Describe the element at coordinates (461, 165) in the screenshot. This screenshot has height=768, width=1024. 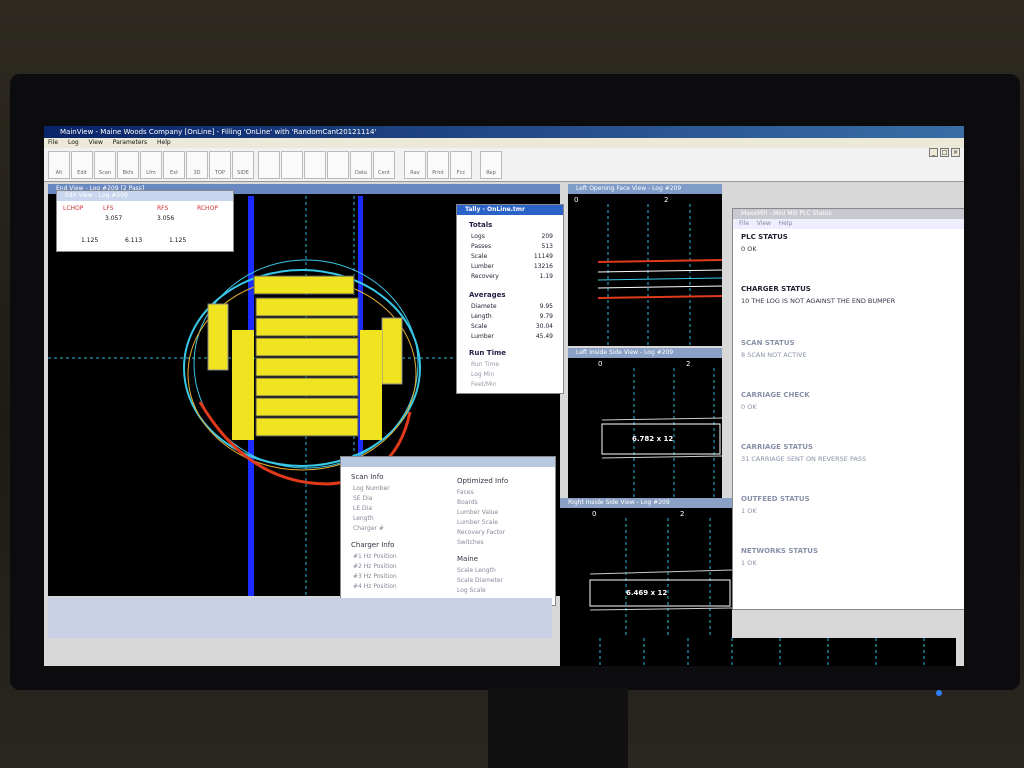
I see `toolbar-button-fcc: Fcc` at that location.